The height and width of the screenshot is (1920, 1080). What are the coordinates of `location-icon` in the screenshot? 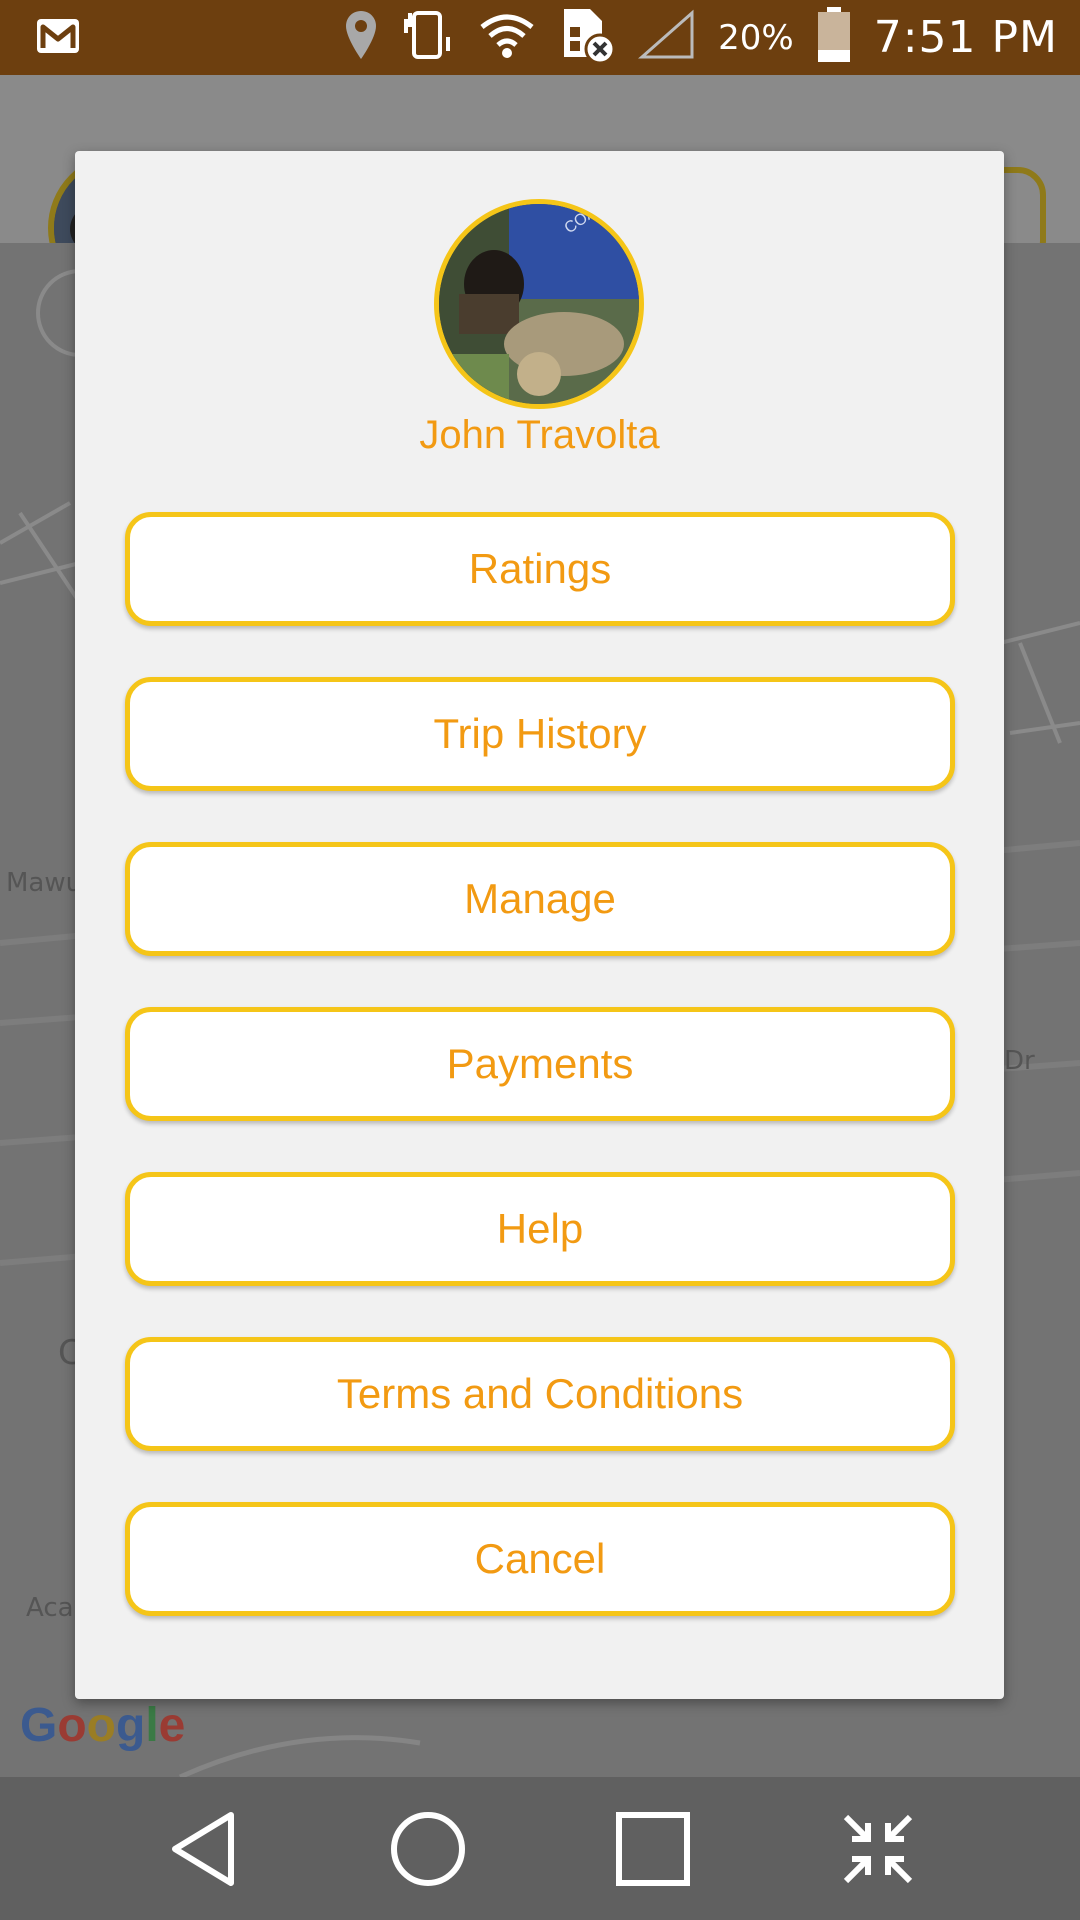 It's located at (361, 37).